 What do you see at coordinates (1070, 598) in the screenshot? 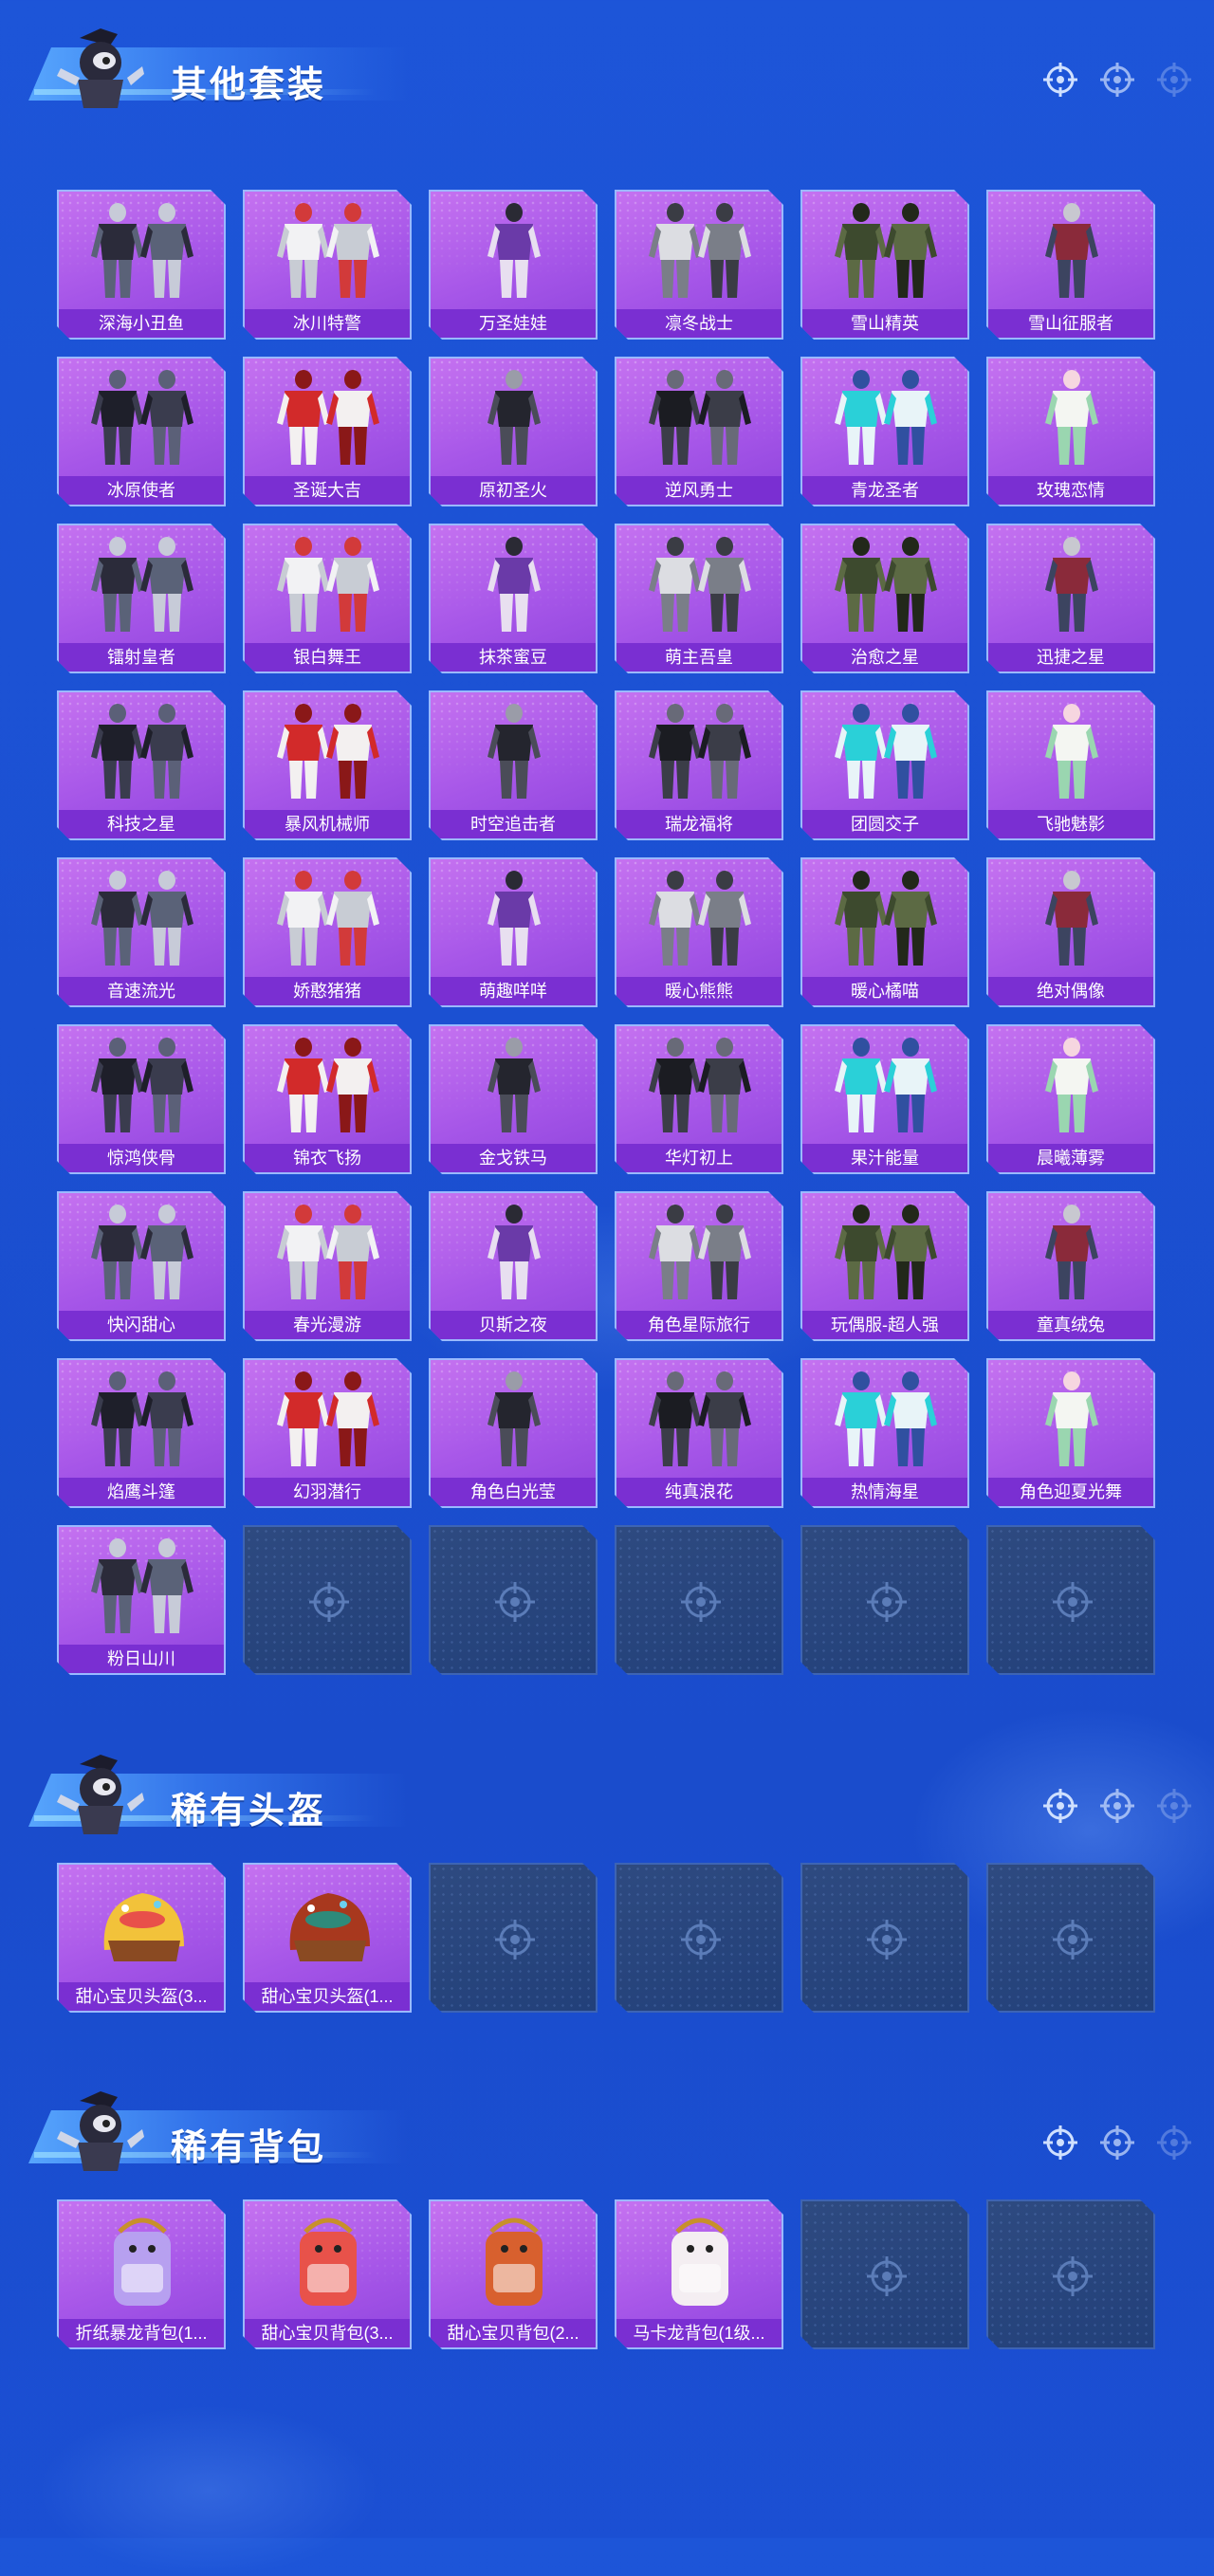
I see `item-card: 迅捷之星` at bounding box center [1070, 598].